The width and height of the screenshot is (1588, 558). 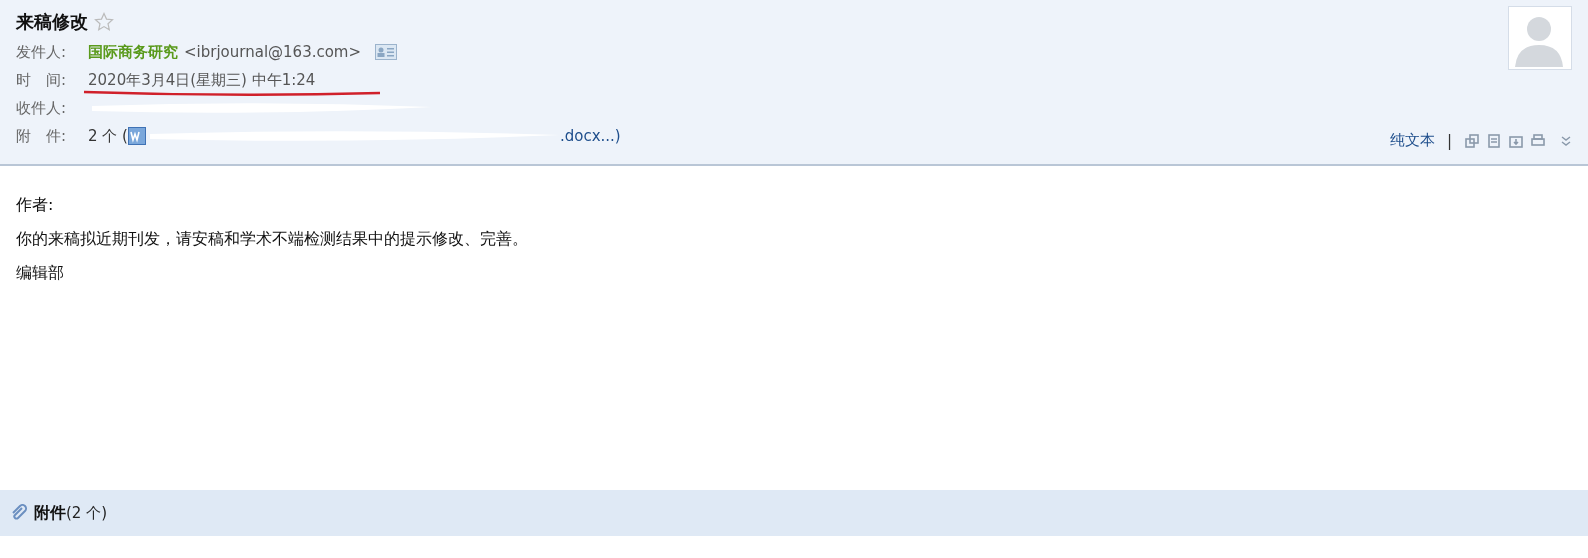 What do you see at coordinates (40, 273) in the screenshot?
I see `message-text: 编辑部` at bounding box center [40, 273].